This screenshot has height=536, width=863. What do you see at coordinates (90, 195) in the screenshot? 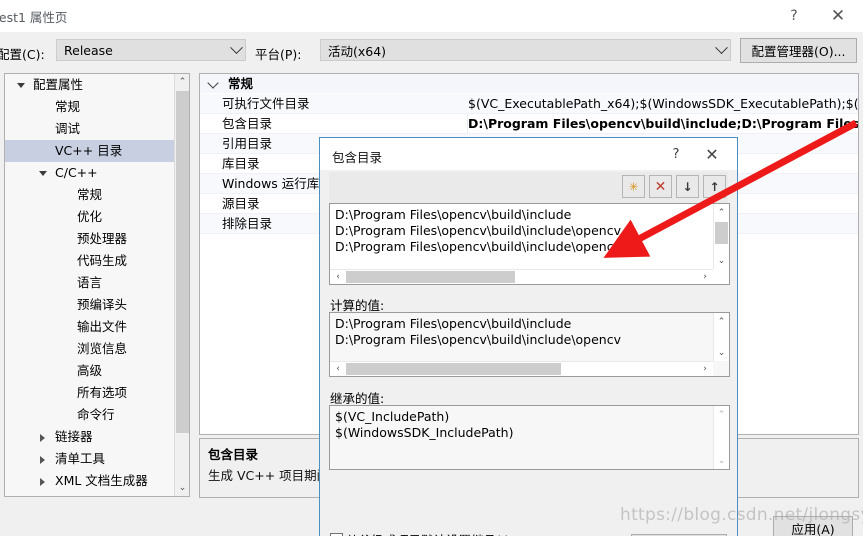
I see `tree-item-5: 常规` at bounding box center [90, 195].